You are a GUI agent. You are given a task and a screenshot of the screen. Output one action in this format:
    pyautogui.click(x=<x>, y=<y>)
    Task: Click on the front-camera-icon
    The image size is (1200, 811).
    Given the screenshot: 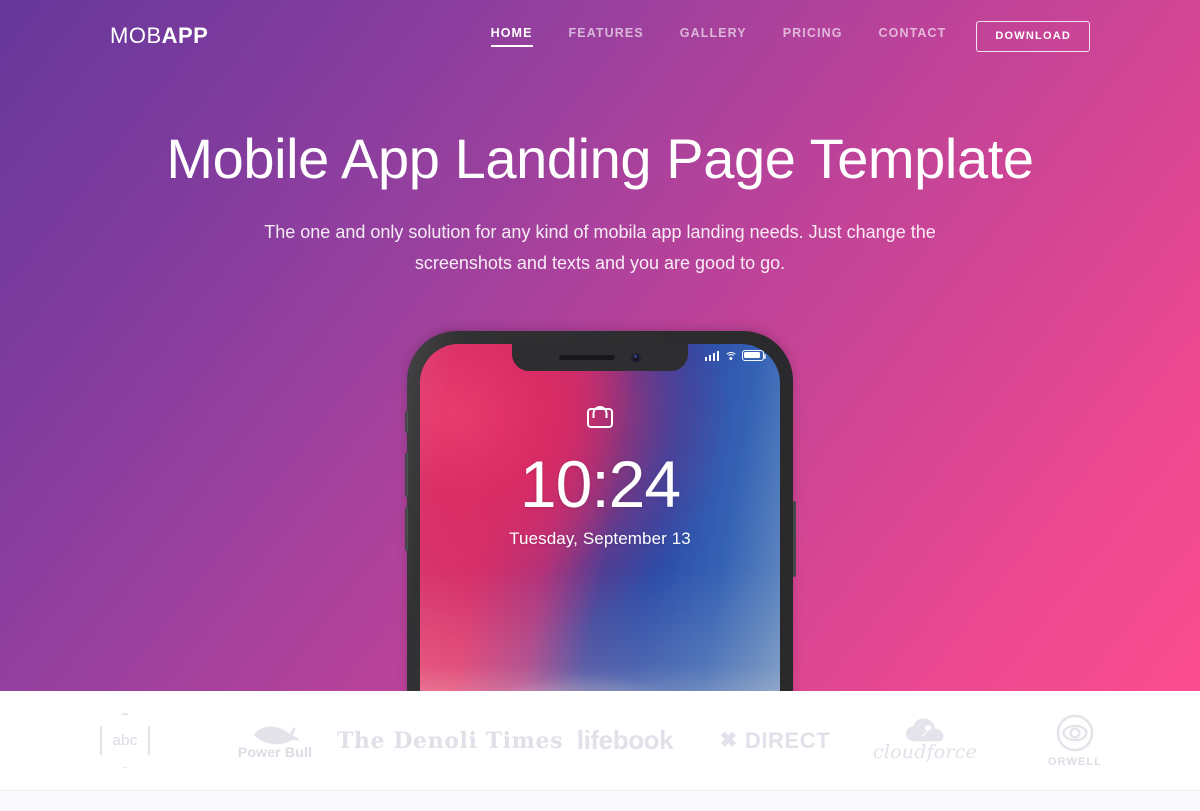 What is the action you would take?
    pyautogui.click(x=636, y=357)
    